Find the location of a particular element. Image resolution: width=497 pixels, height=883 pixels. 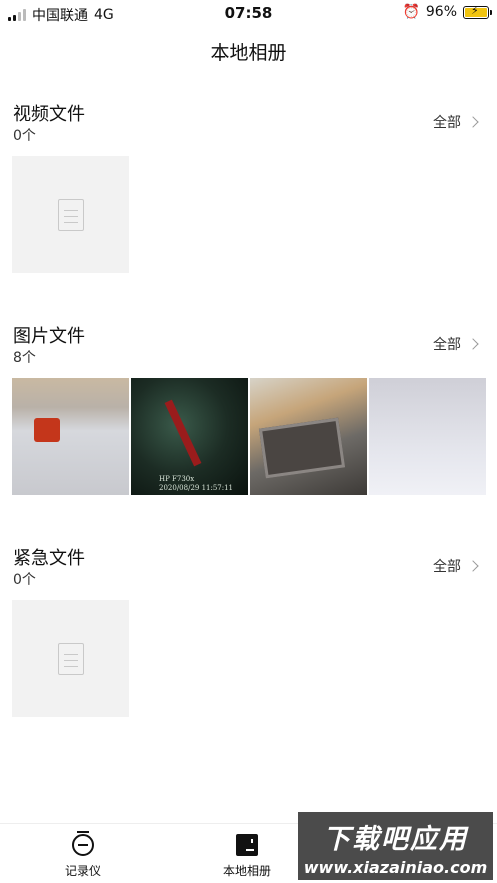

view-all-videos-button: 全部 is located at coordinates (456, 122).